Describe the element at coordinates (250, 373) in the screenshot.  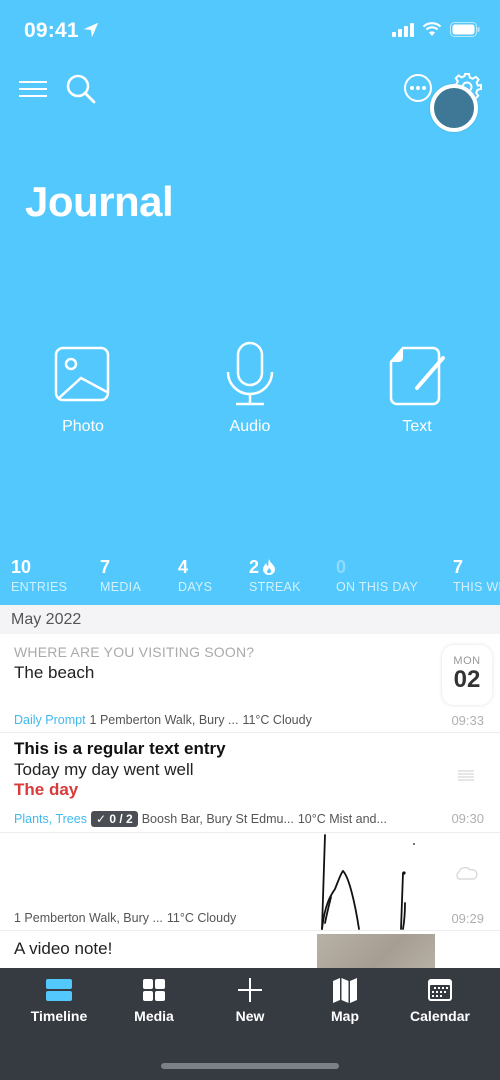
I see `microphone-icon` at that location.